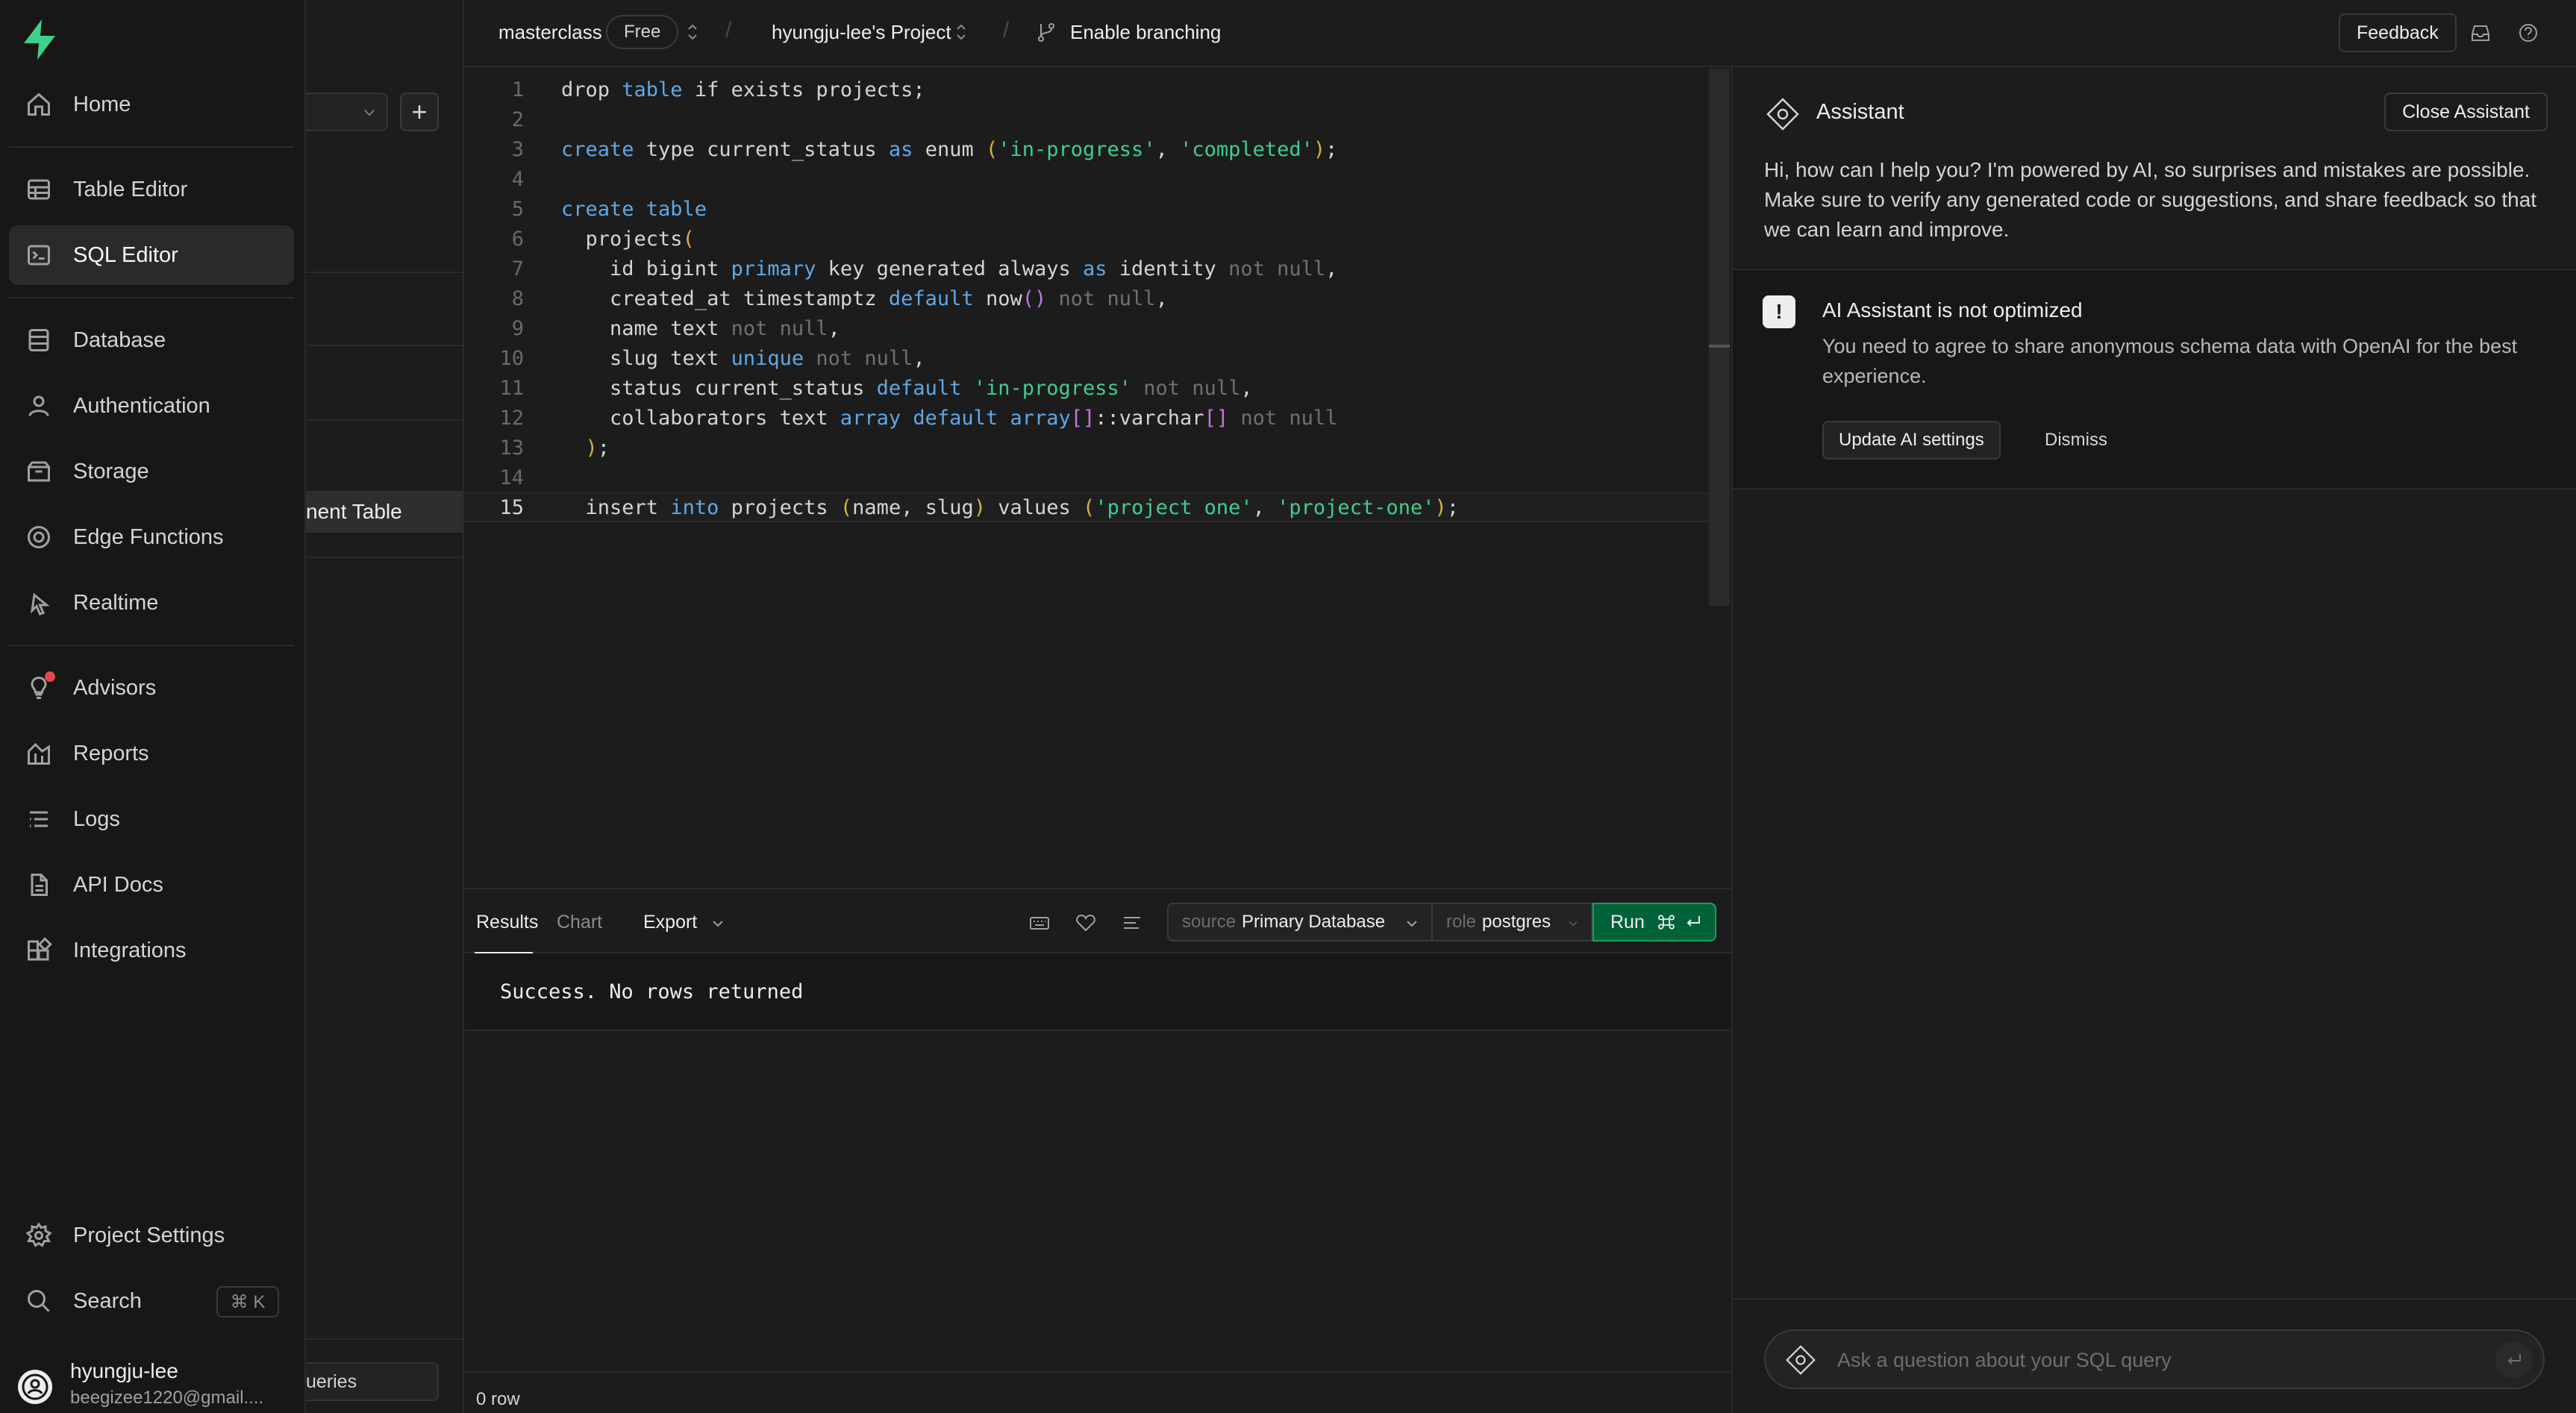 Image resolution: width=2576 pixels, height=1413 pixels. I want to click on table-icon, so click(39, 189).